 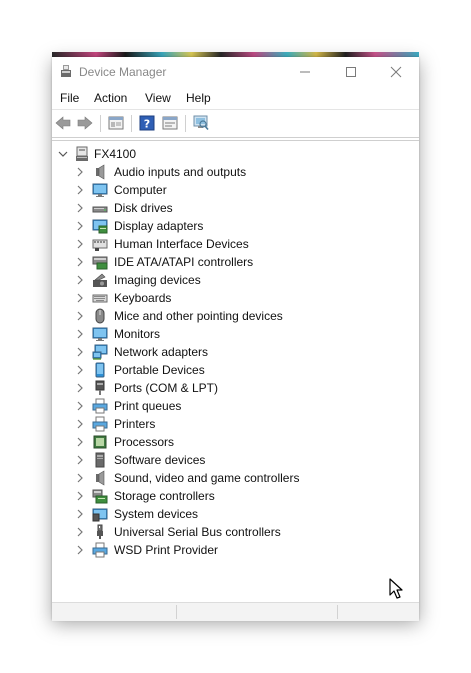 What do you see at coordinates (100, 352) in the screenshot?
I see `network-icon` at bounding box center [100, 352].